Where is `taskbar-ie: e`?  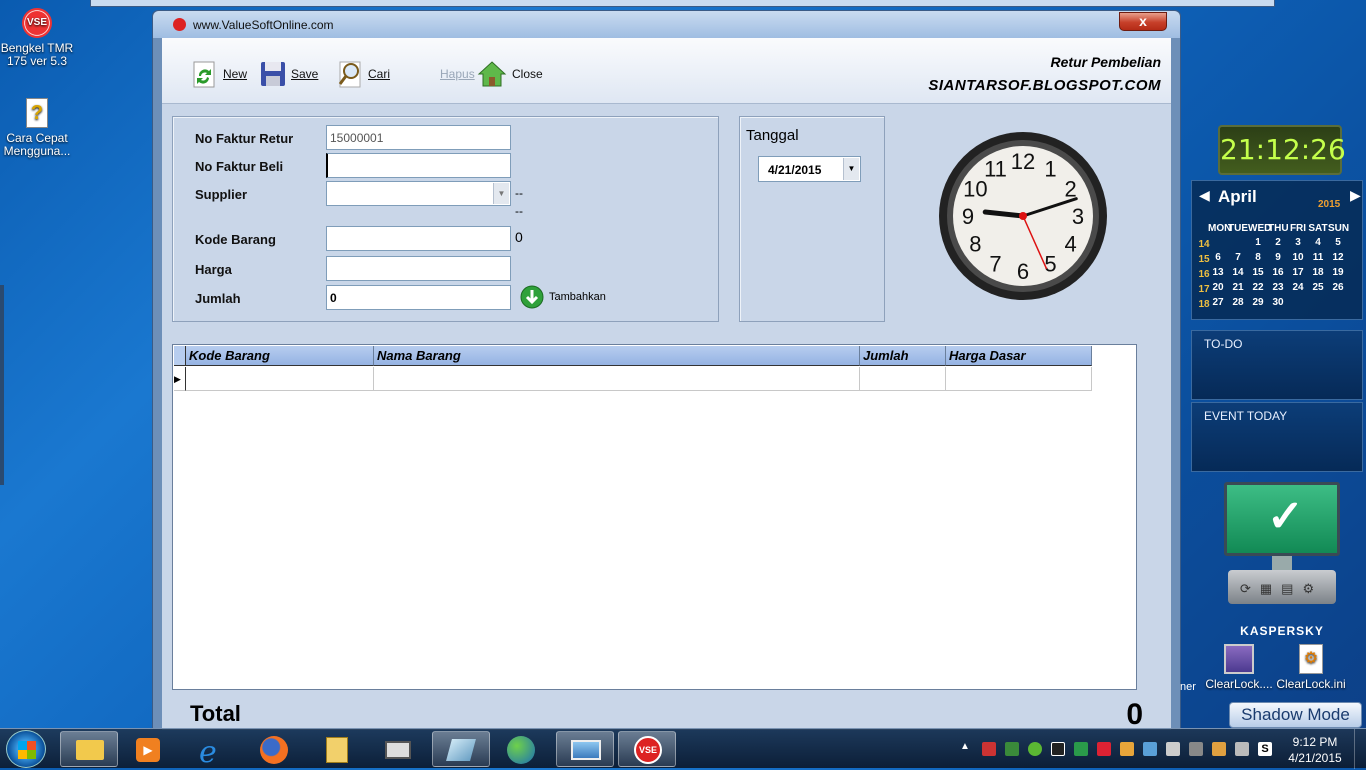
taskbar-ie: e is located at coordinates (214, 750).